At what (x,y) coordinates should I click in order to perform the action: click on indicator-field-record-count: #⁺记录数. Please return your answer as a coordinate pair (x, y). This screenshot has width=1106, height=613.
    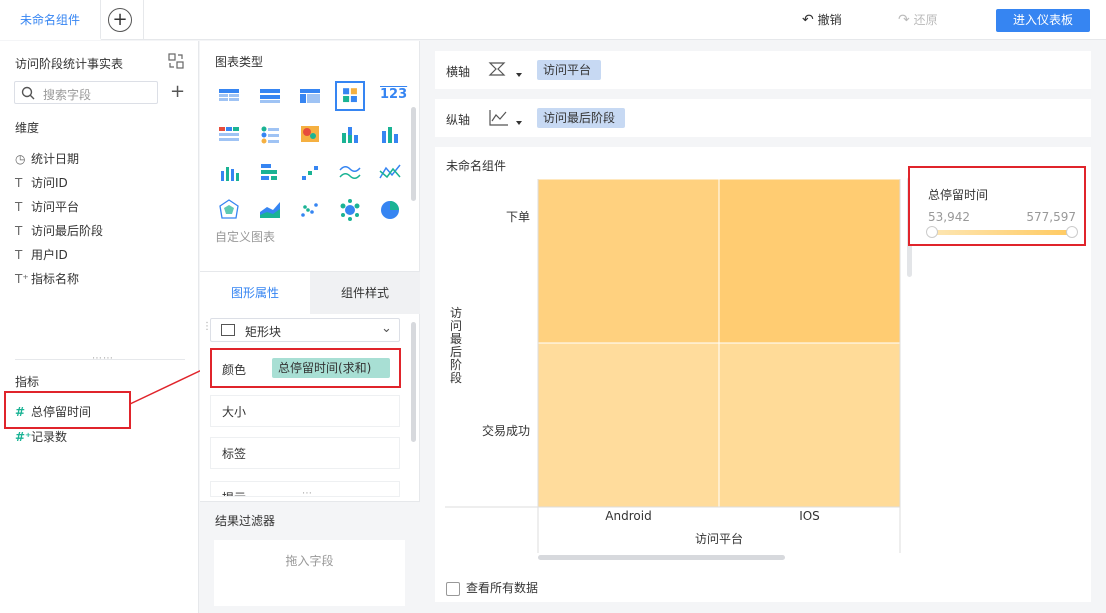
    Looking at the image, I should click on (41, 438).